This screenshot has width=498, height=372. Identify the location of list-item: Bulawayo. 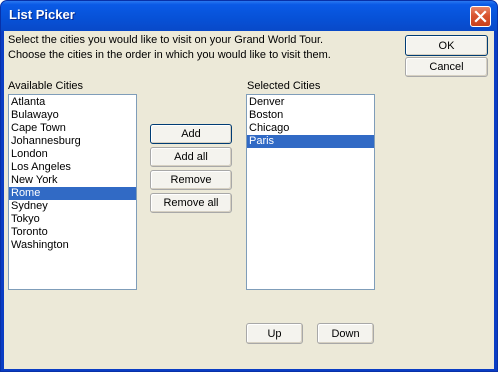
(72, 115).